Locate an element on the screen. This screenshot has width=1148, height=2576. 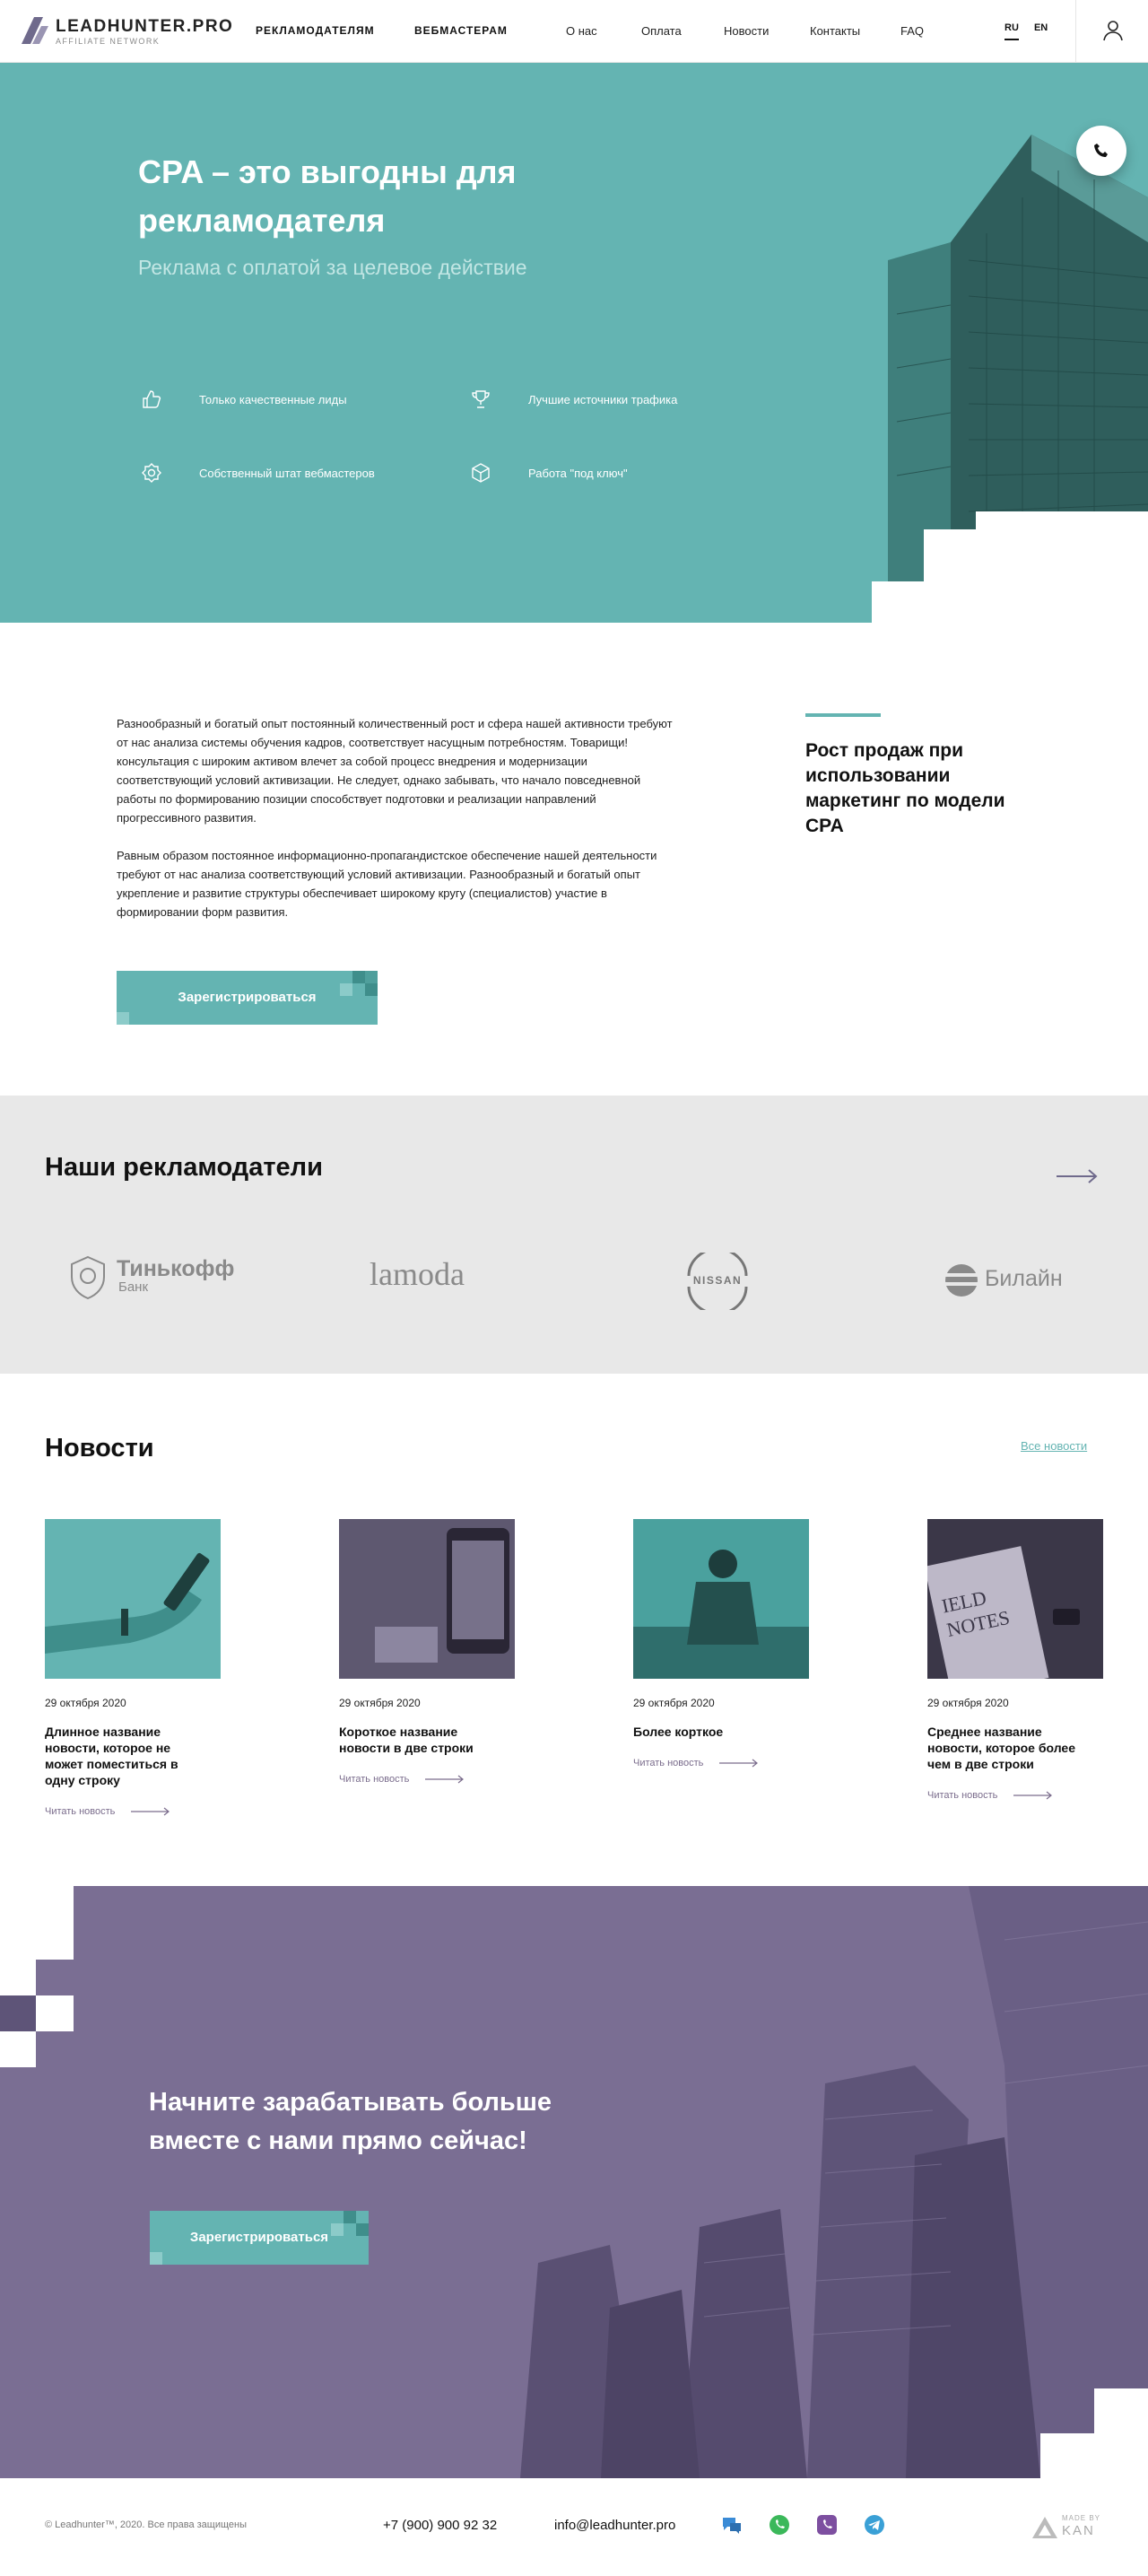
thumbs-up-icon is located at coordinates (152, 399).